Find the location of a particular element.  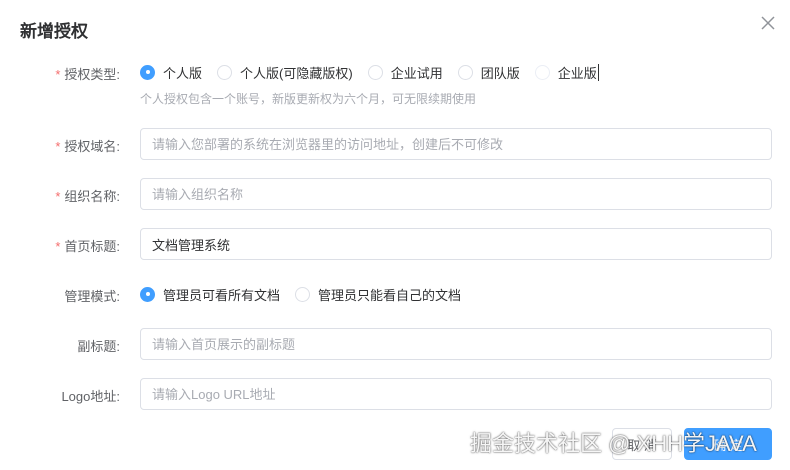

radio-enterprise: 企业版 is located at coordinates (566, 72).